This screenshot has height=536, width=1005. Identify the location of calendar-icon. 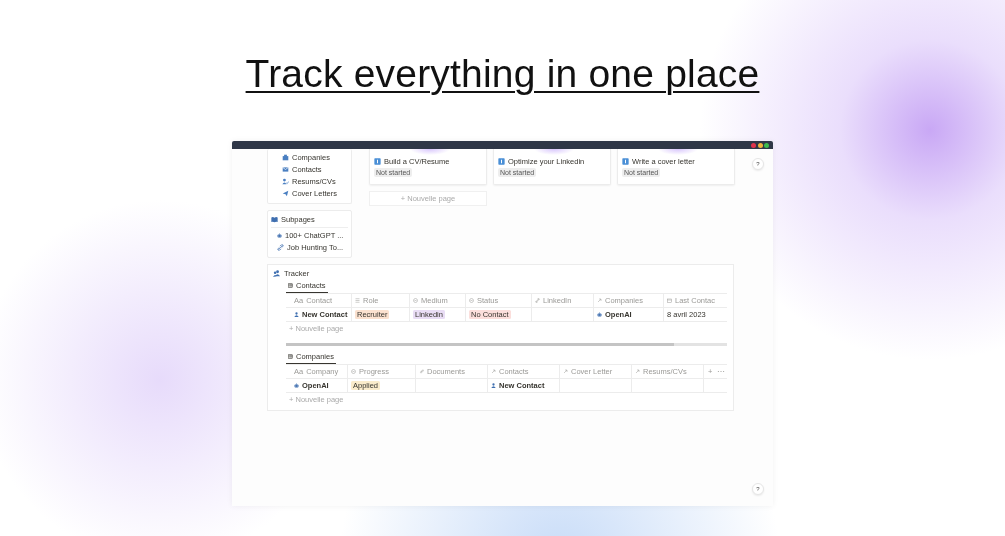
(669, 300).